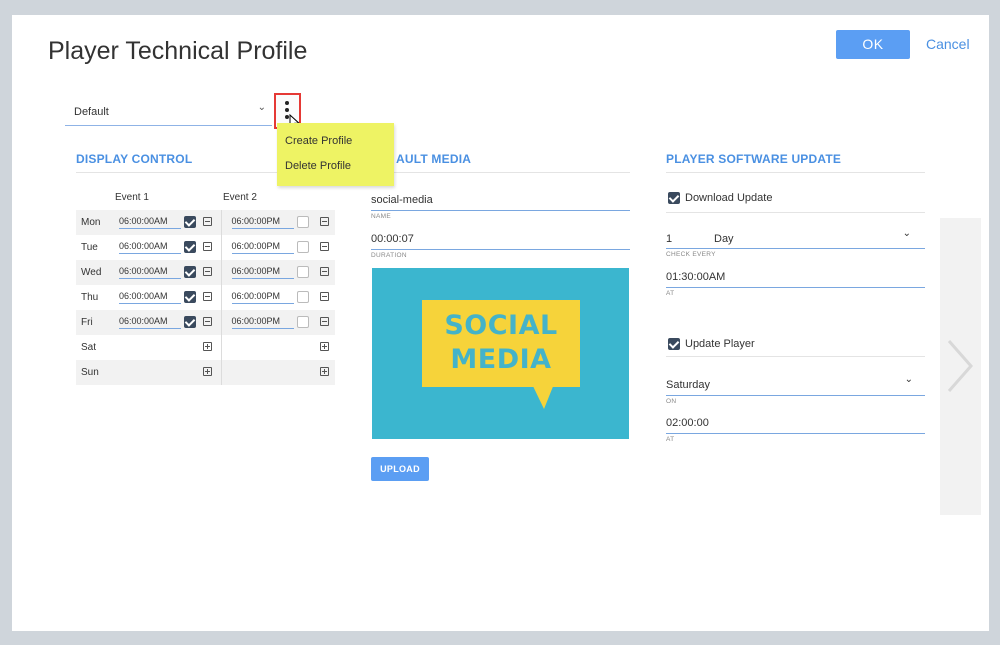 This screenshot has height=645, width=1000. Describe the element at coordinates (671, 401) in the screenshot. I see `on-label: ON` at that location.